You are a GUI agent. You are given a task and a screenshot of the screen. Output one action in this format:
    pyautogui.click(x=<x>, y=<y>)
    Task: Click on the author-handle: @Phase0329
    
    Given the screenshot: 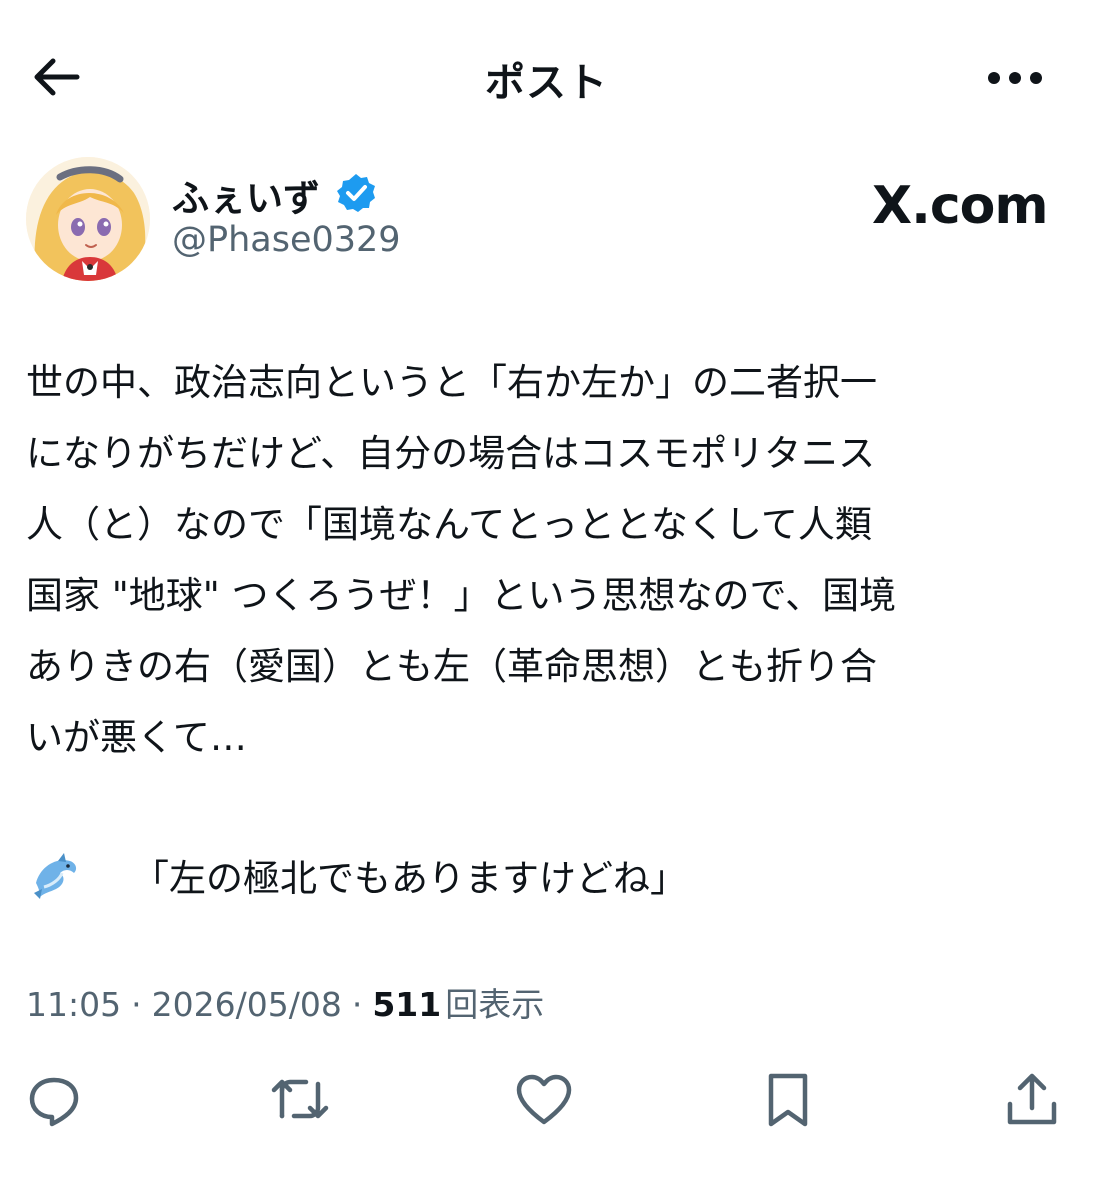 What is the action you would take?
    pyautogui.click(x=286, y=240)
    